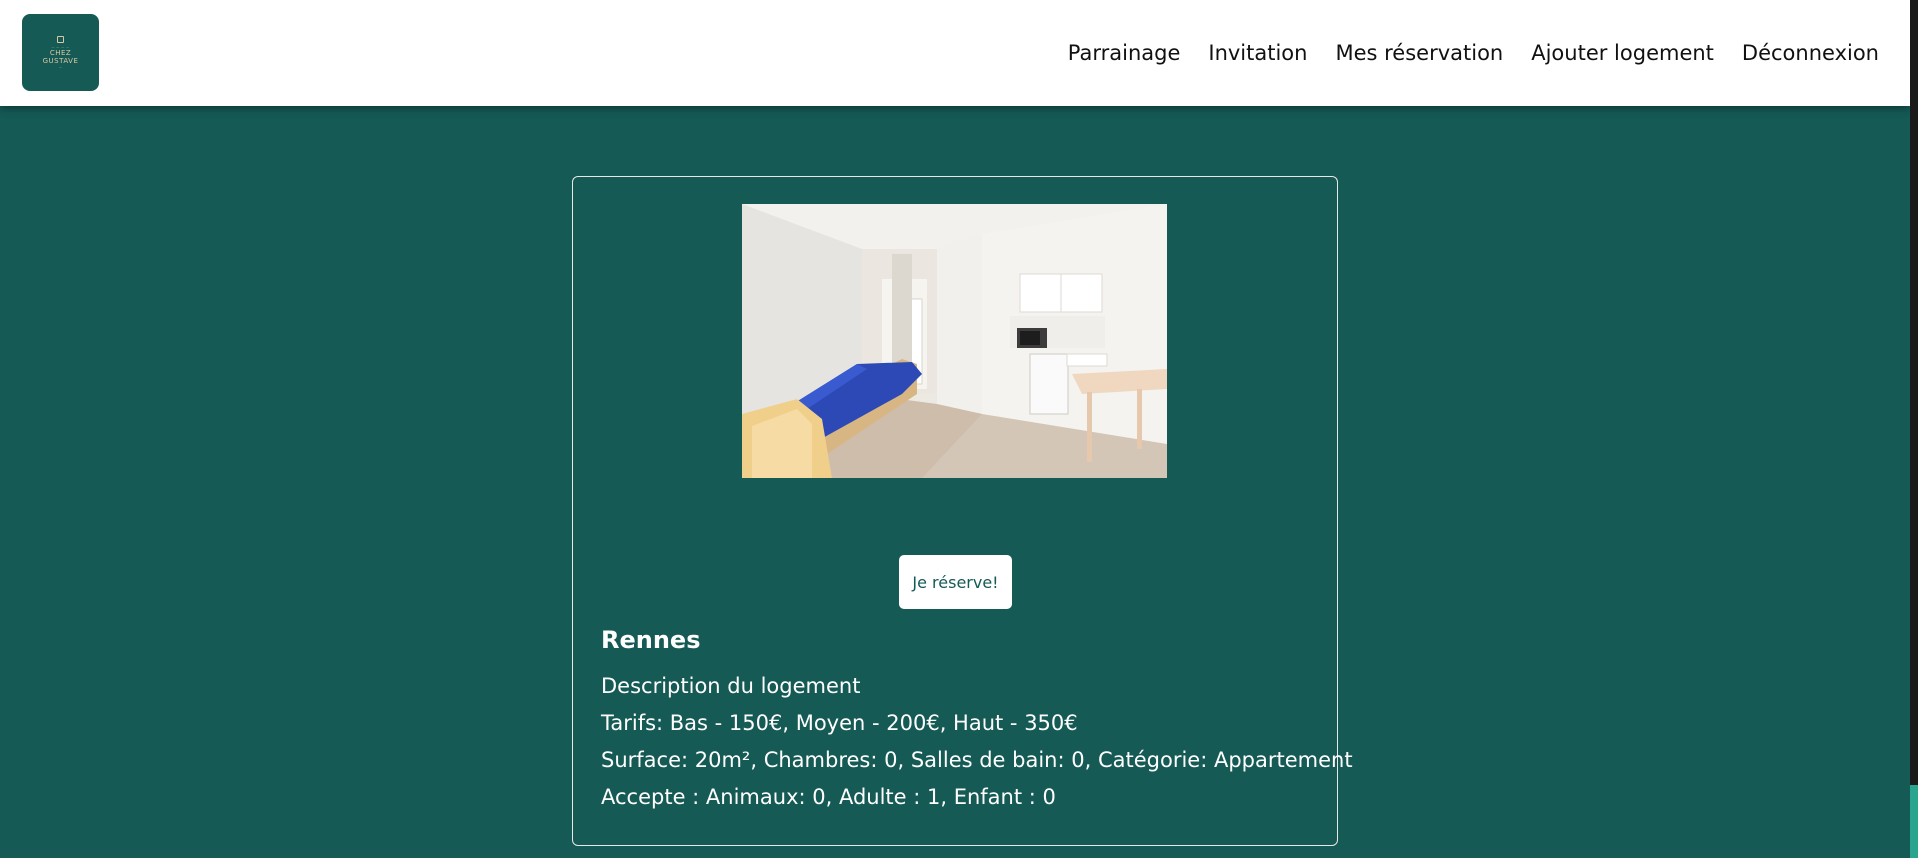 The width and height of the screenshot is (1918, 858). Describe the element at coordinates (1124, 53) in the screenshot. I see `nav-parrainage: Parrainage` at that location.